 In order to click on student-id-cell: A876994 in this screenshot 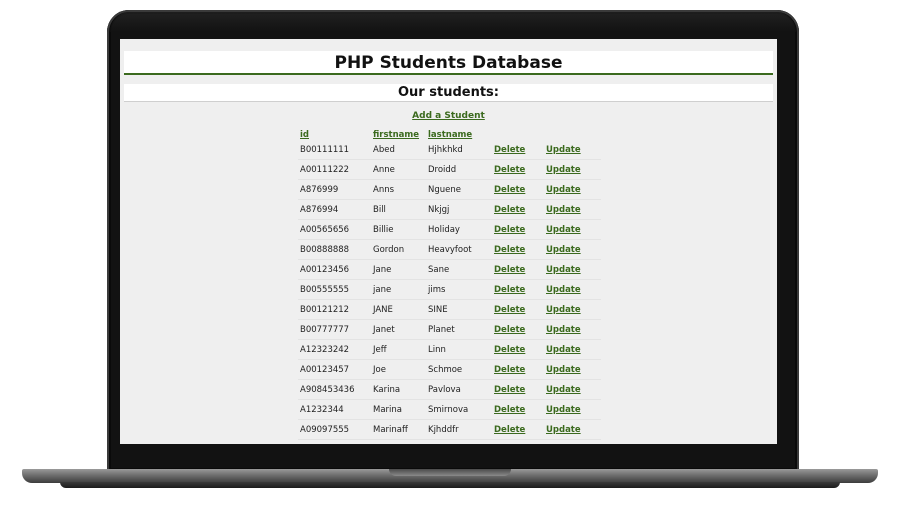, I will do `click(334, 209)`.